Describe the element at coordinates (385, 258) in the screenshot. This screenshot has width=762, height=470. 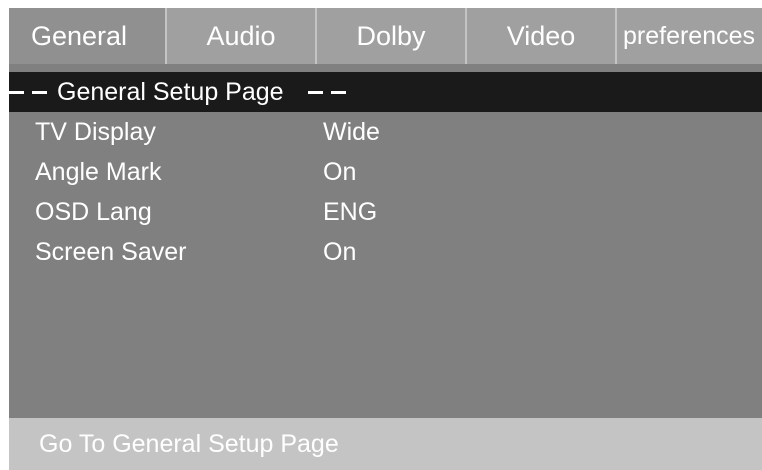
I see `setting-row-screen-saver: Screen Saver On` at that location.